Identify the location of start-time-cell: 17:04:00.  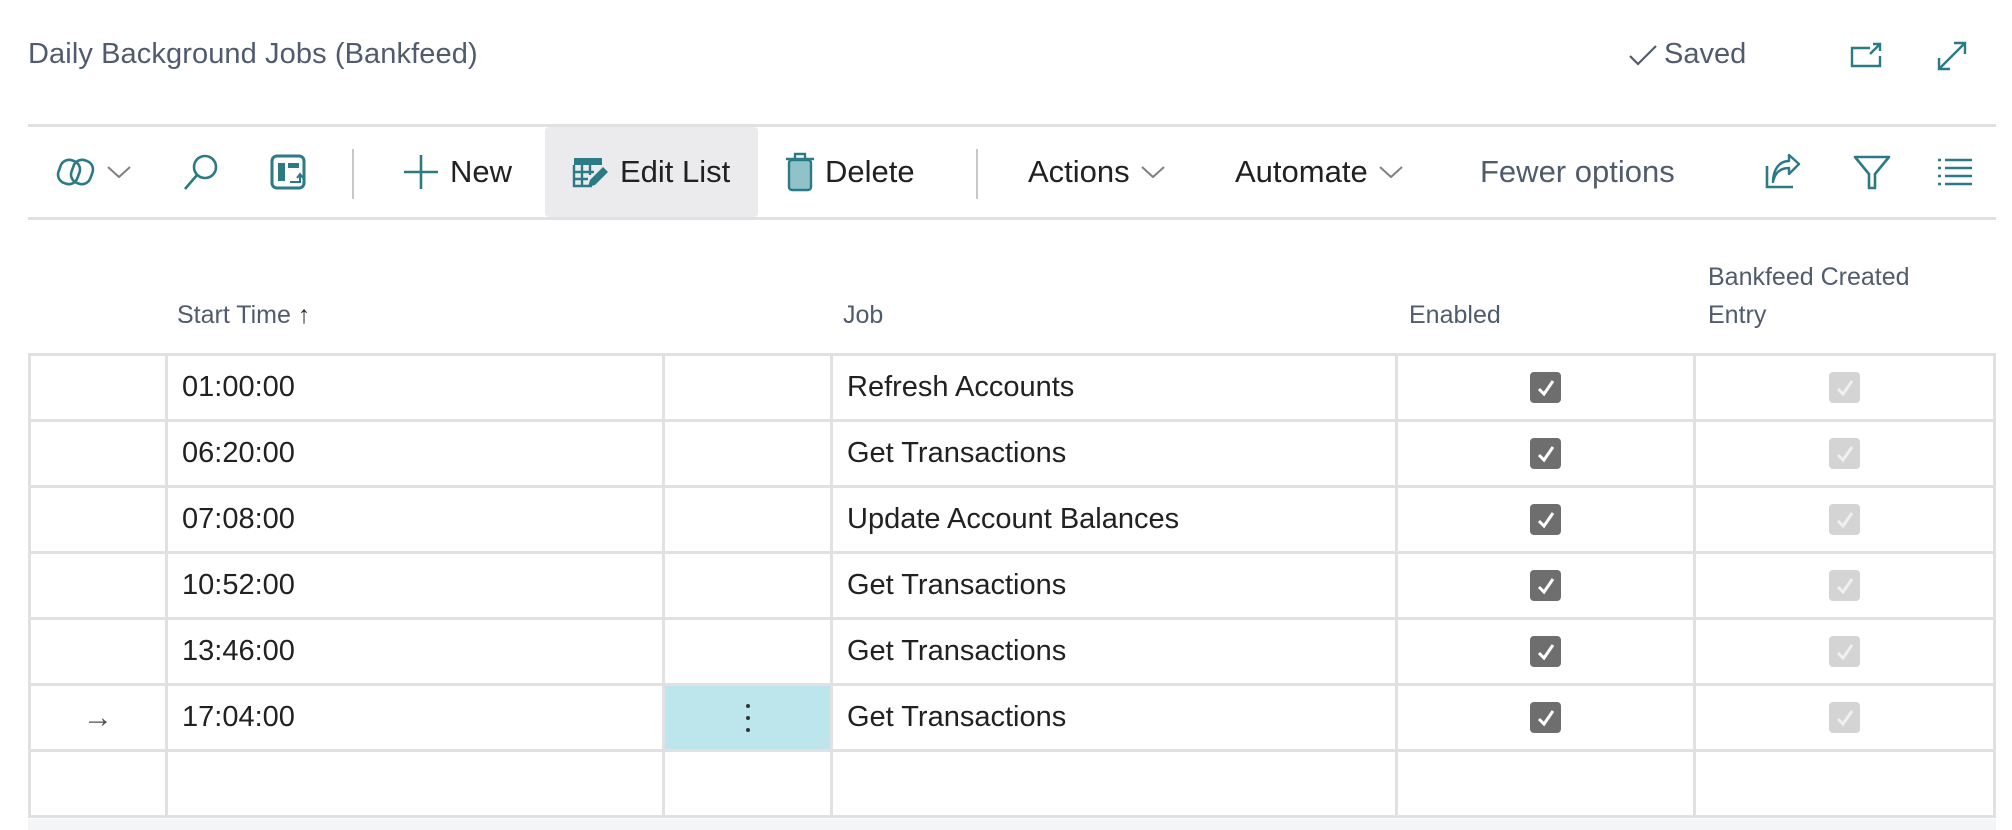
(416, 717).